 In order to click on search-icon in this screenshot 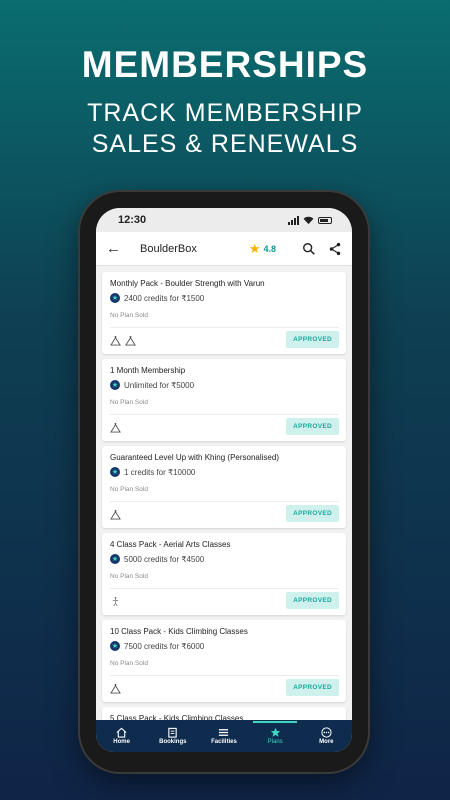, I will do `click(309, 249)`.